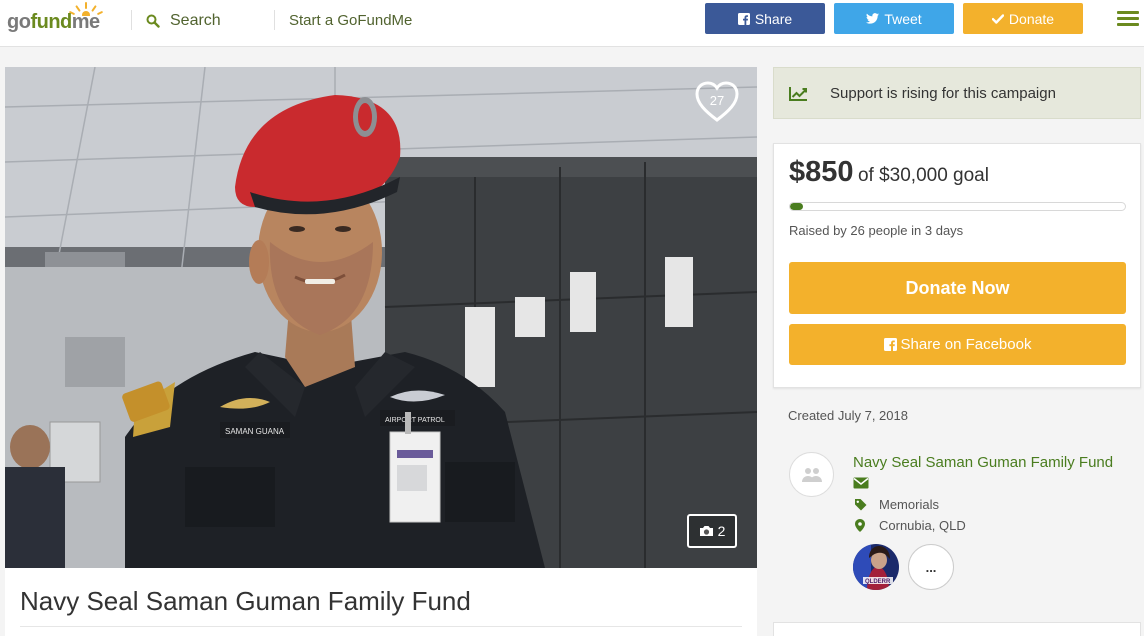 Image resolution: width=1144 pixels, height=636 pixels. I want to click on logo-me: me, so click(85, 22).